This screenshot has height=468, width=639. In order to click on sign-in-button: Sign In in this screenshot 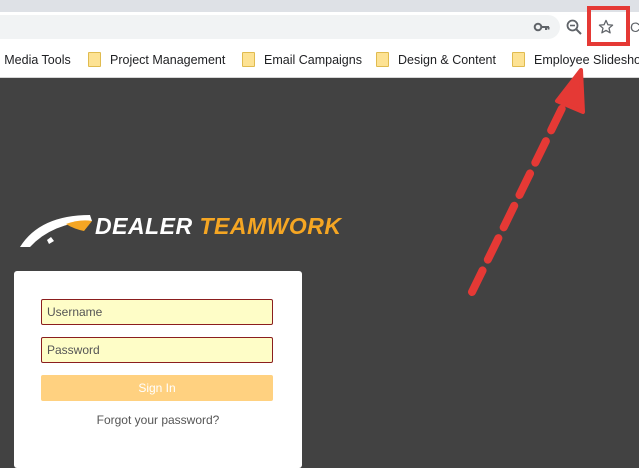, I will do `click(157, 388)`.